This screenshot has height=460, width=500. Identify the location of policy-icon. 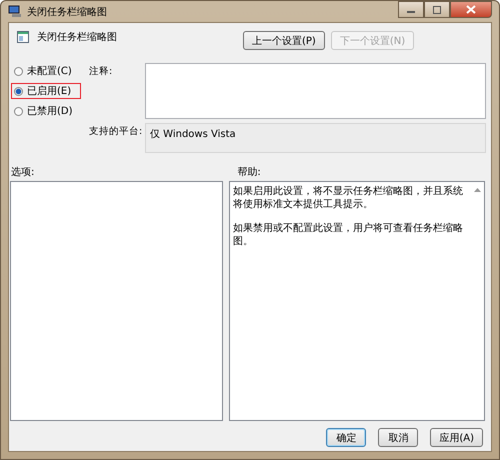
(23, 37).